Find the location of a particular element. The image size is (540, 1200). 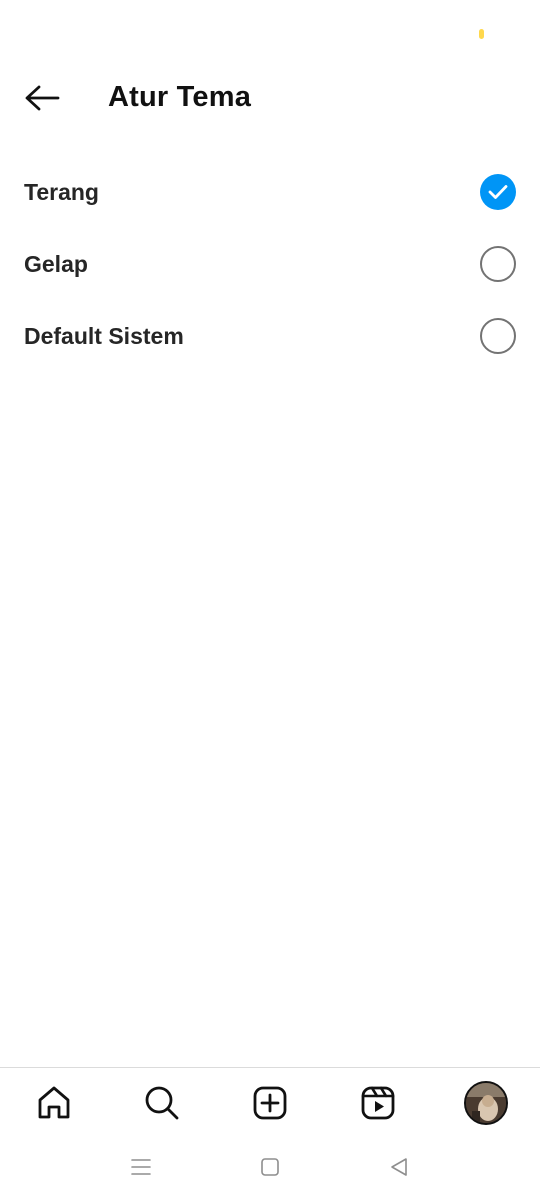

theme-option-default-sistem: Default Sistem is located at coordinates (270, 336).